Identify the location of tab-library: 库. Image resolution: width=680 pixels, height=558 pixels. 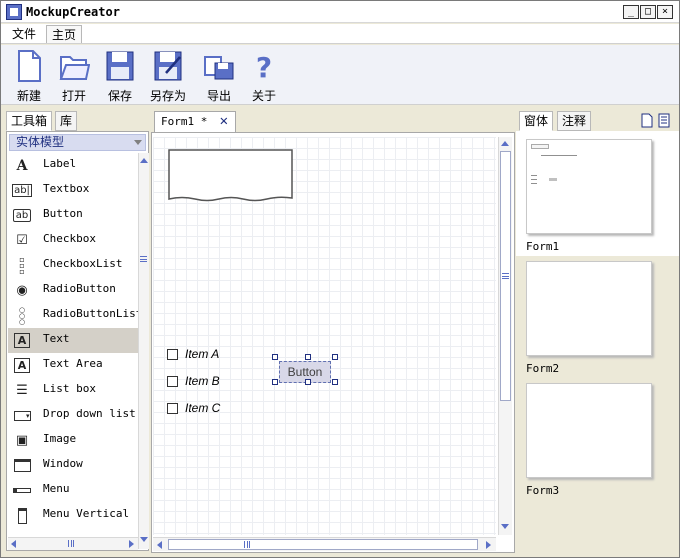
(66, 121).